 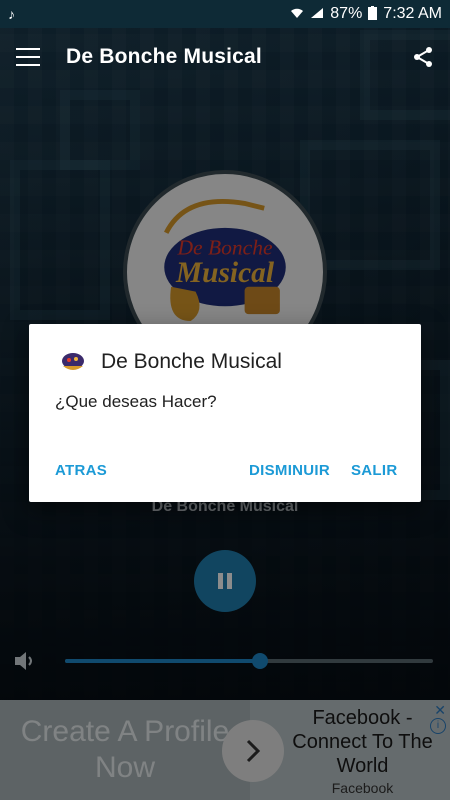 I want to click on app-bar: De Bonche Musical, so click(x=225, y=57).